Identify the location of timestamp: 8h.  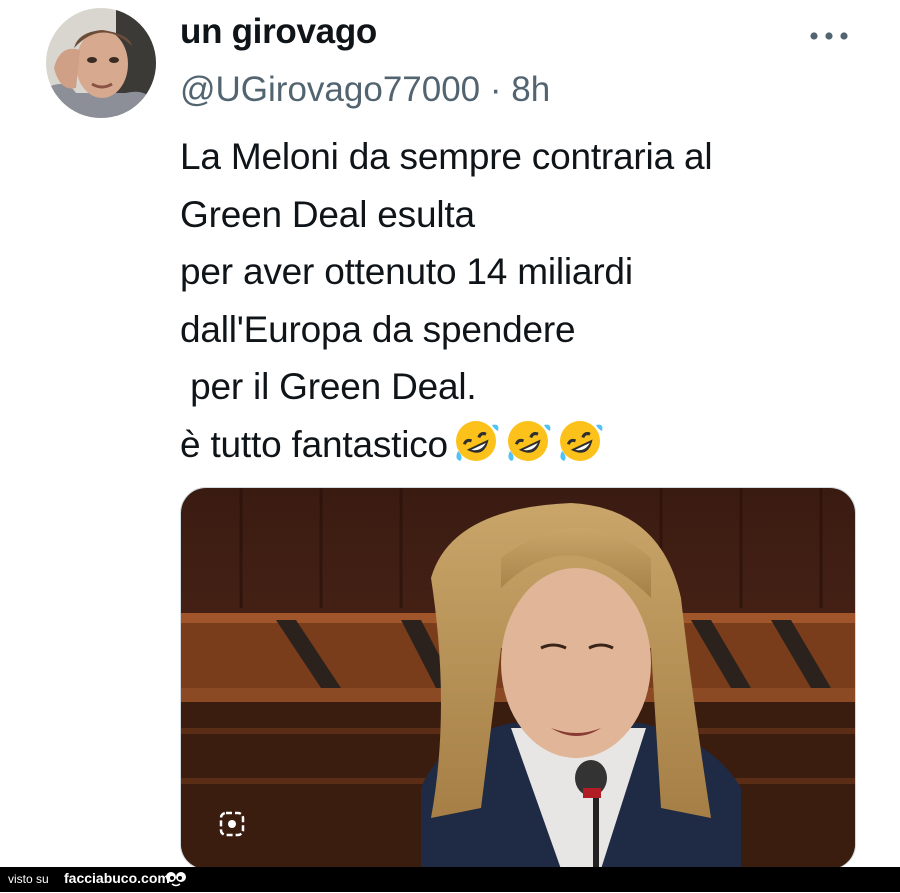
(530, 89).